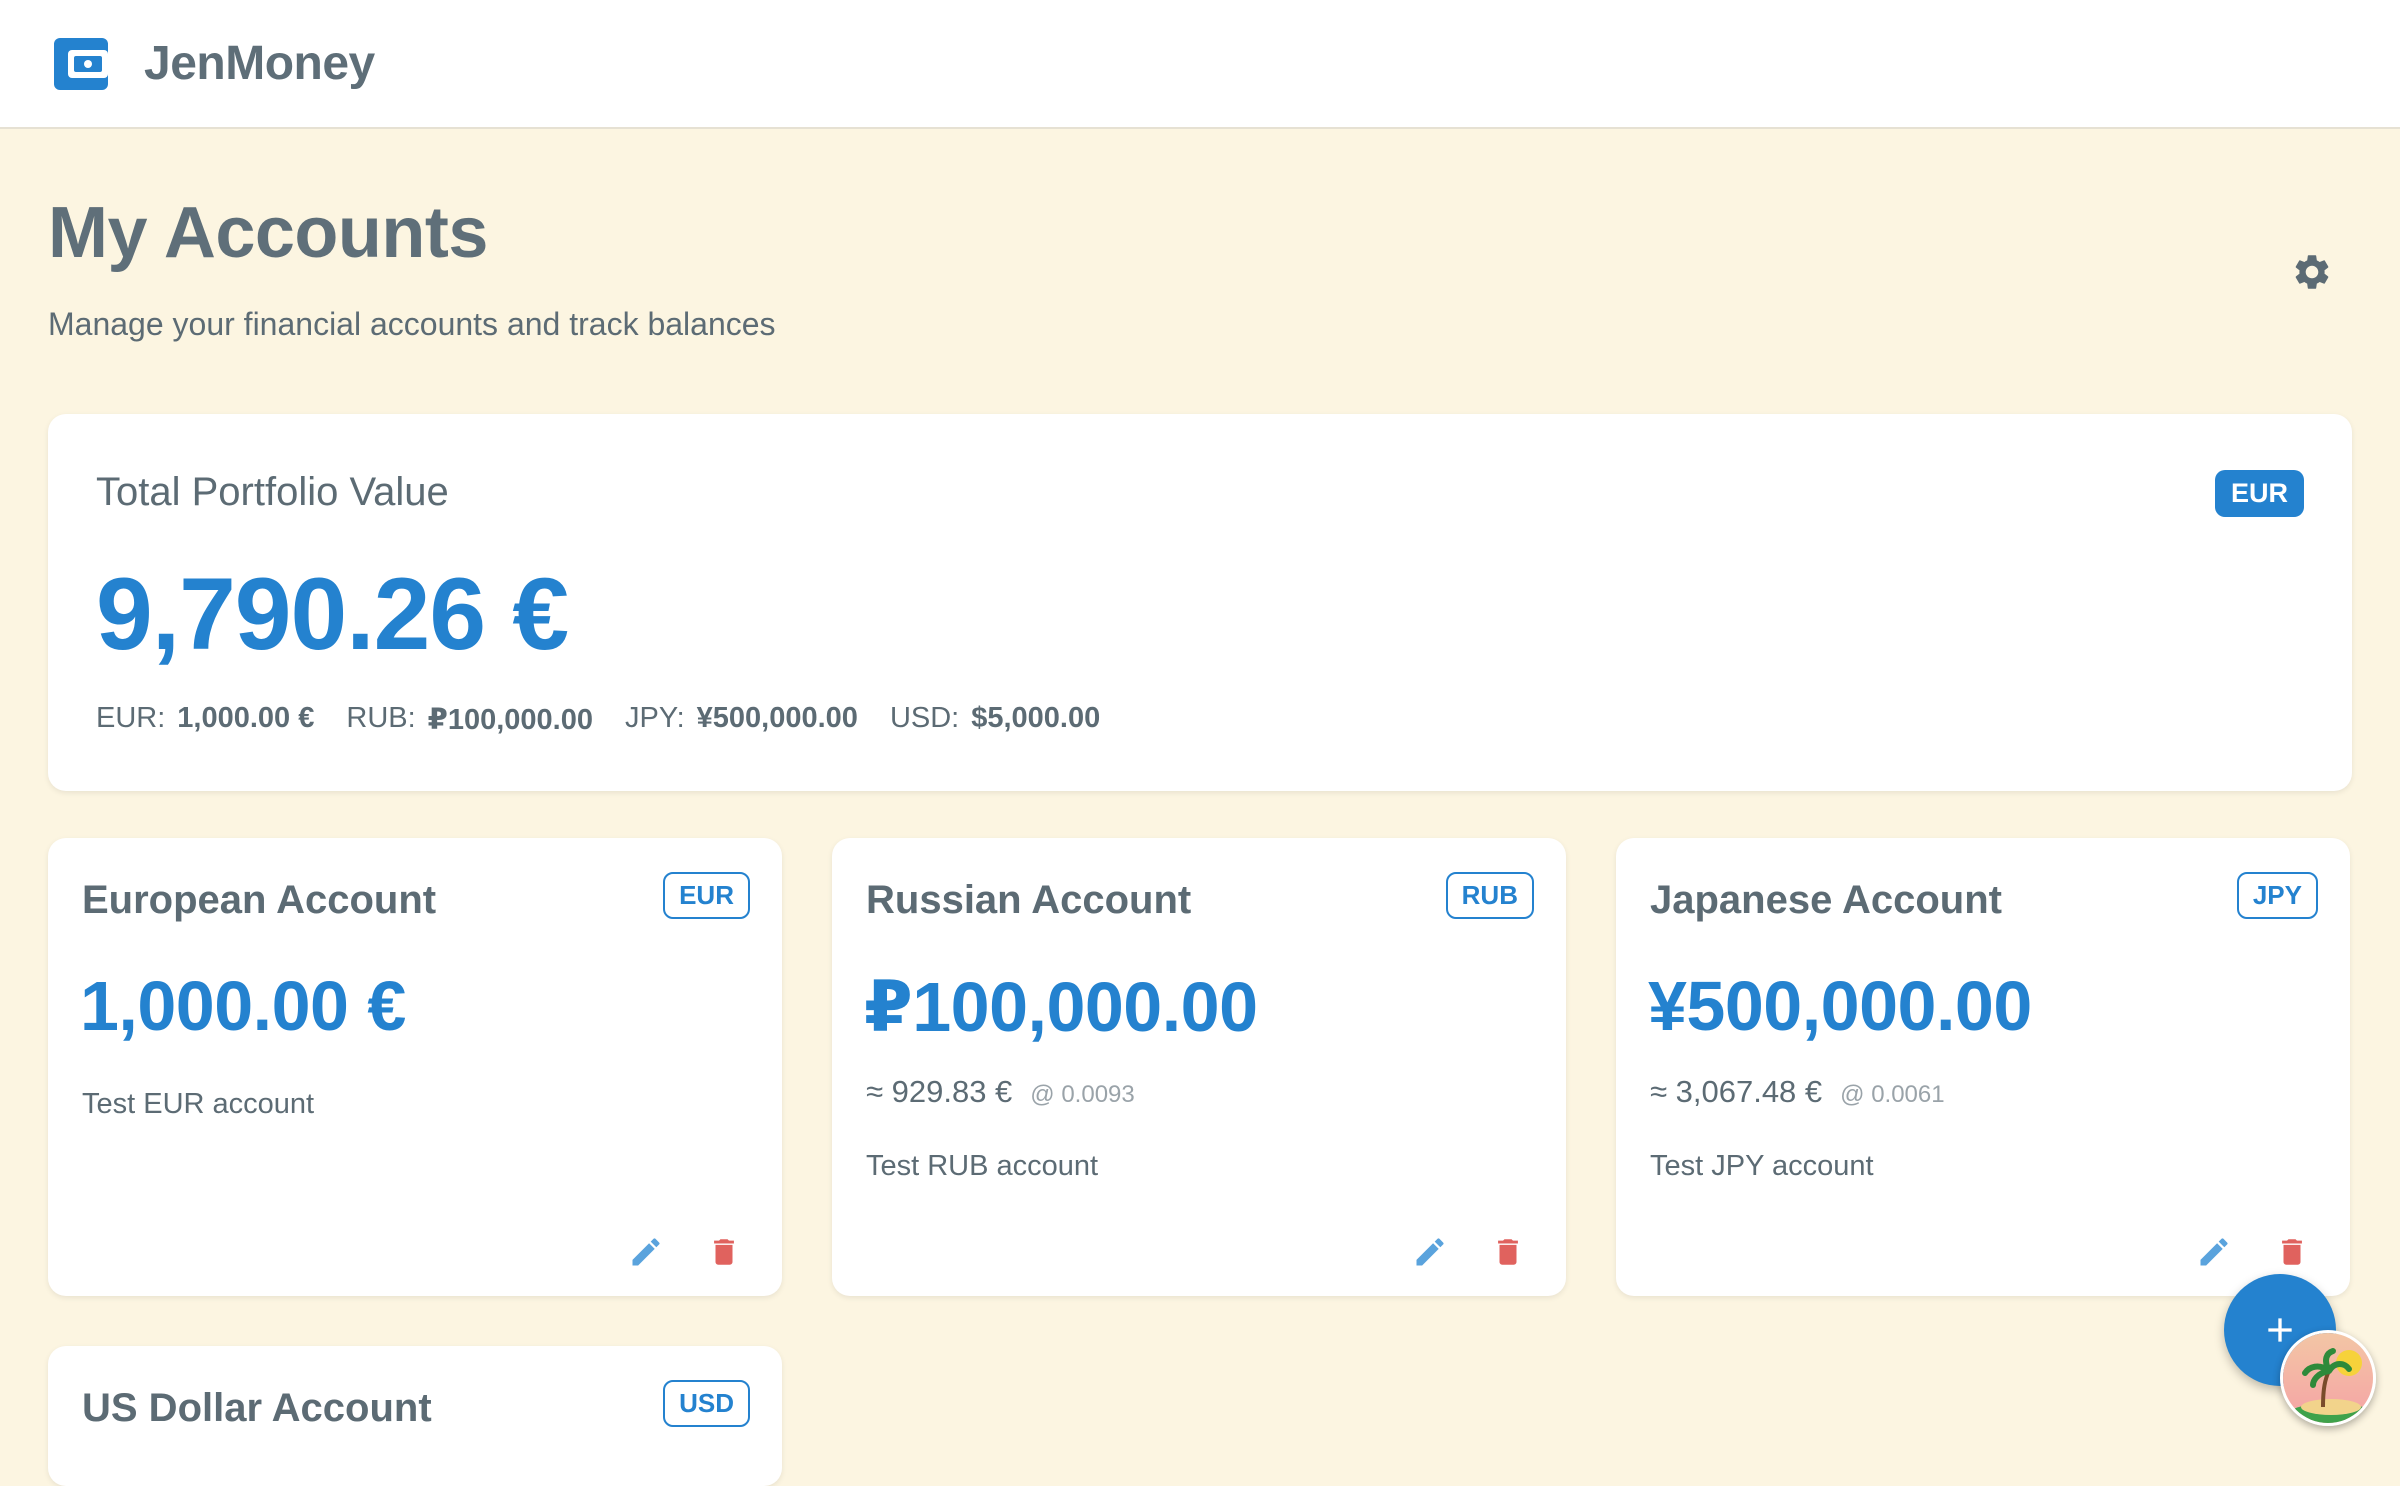 The width and height of the screenshot is (2400, 1486). I want to click on account-balance: ₽100,000.00, so click(1061, 1007).